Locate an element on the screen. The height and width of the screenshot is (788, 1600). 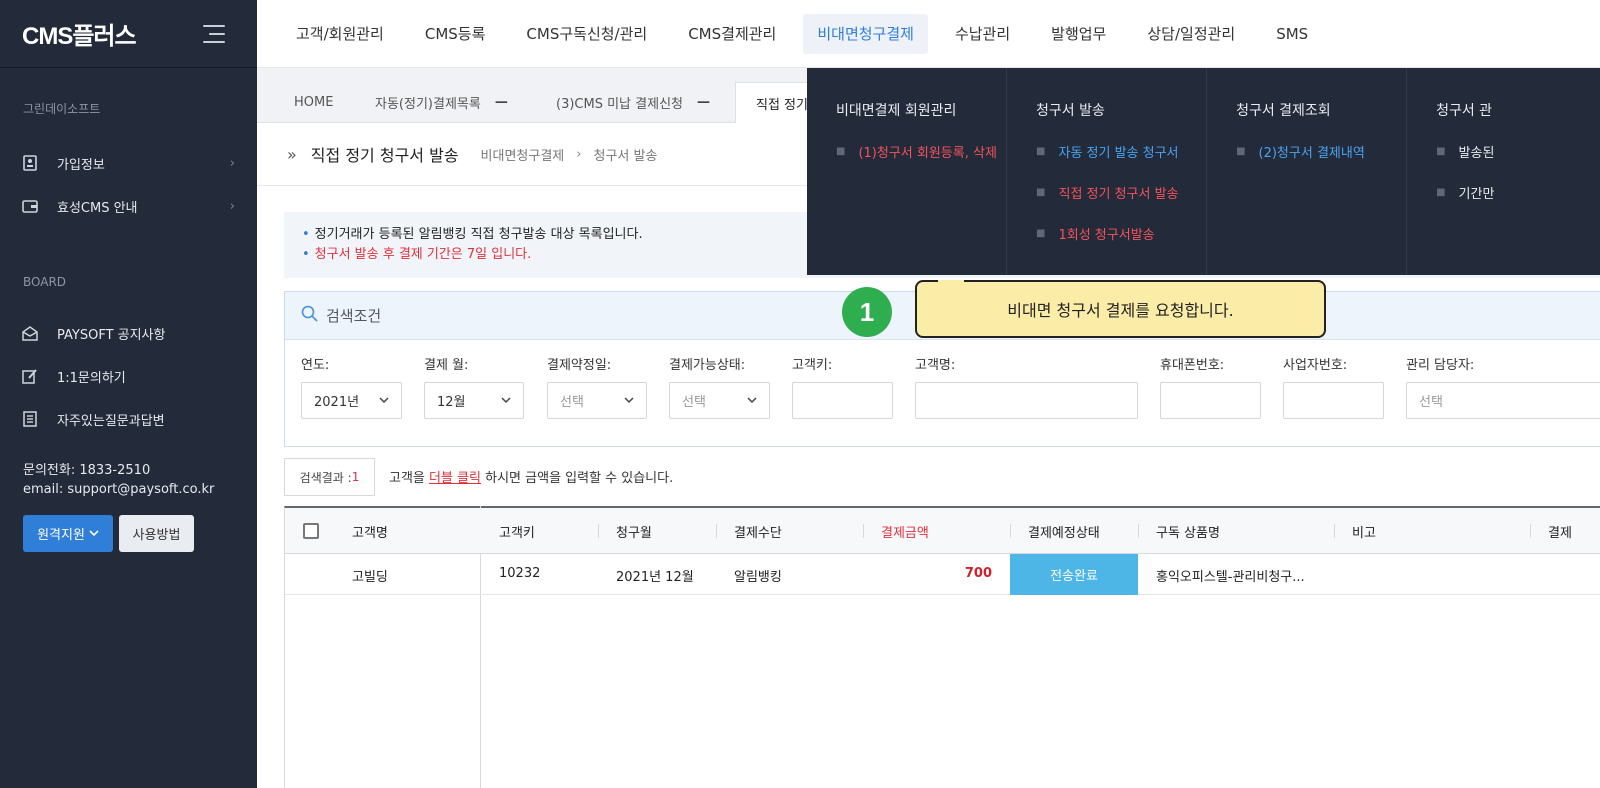
sidebar-item-faq: 자주있는질문과답변 is located at coordinates (128, 419).